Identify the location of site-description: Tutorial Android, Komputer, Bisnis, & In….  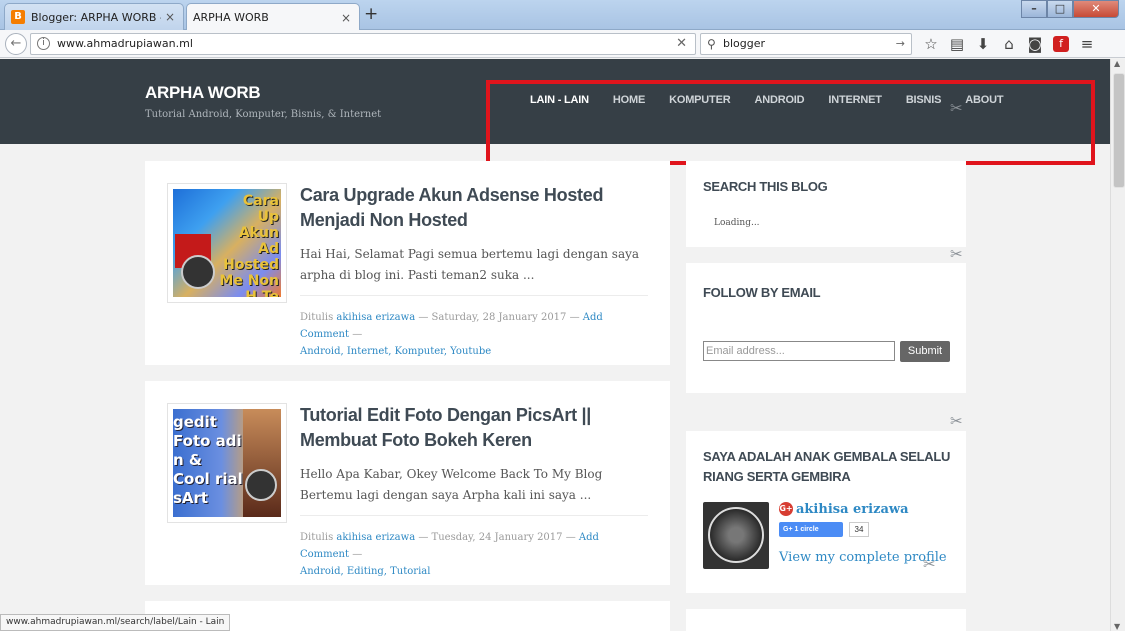
(263, 114).